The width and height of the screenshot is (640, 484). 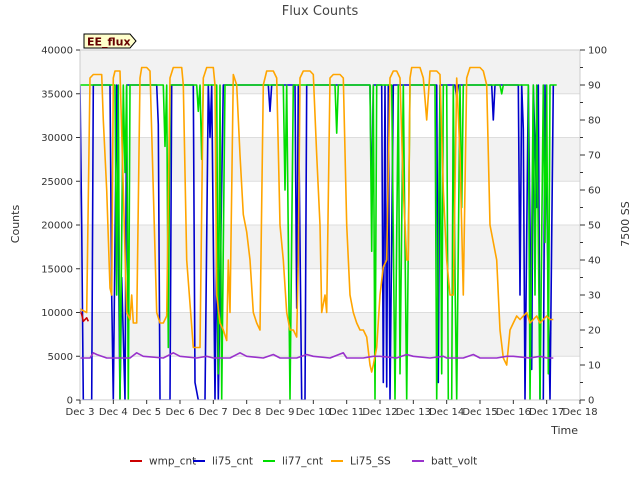 I want to click on y-tick-label: 0, so click(x=70, y=401).